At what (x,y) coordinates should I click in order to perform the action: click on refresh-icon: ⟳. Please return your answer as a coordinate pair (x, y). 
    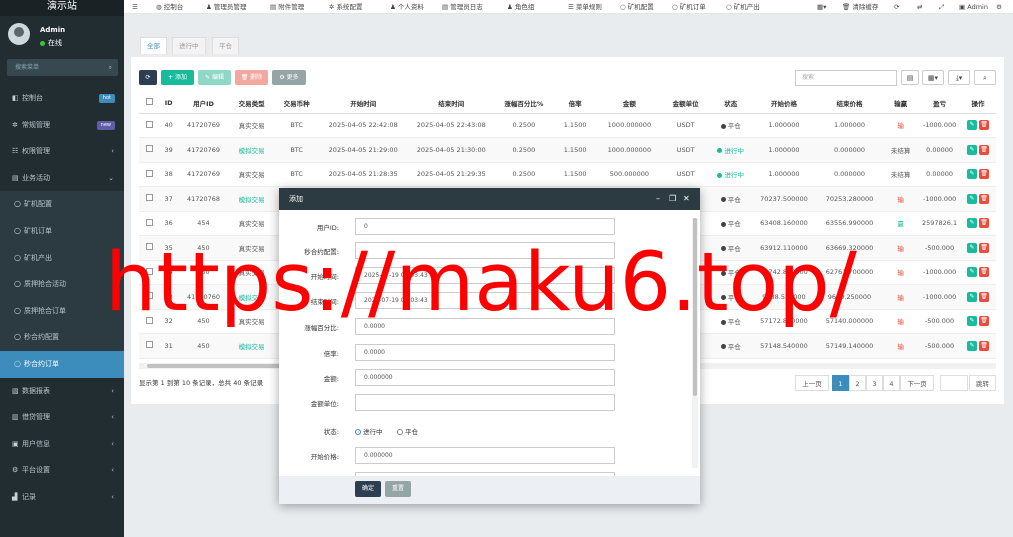
    Looking at the image, I should click on (896, 7).